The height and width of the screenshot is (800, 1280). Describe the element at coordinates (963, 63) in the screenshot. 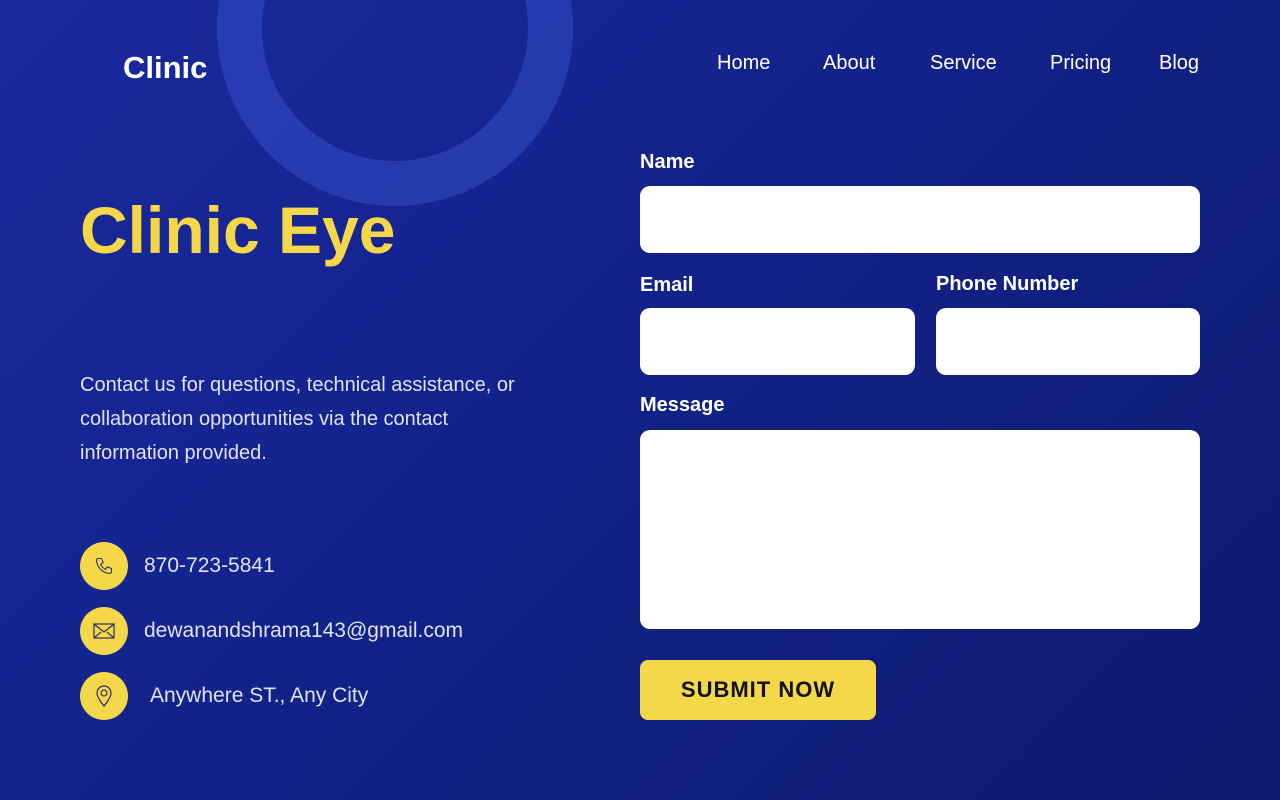

I see `nav-service: Service` at that location.